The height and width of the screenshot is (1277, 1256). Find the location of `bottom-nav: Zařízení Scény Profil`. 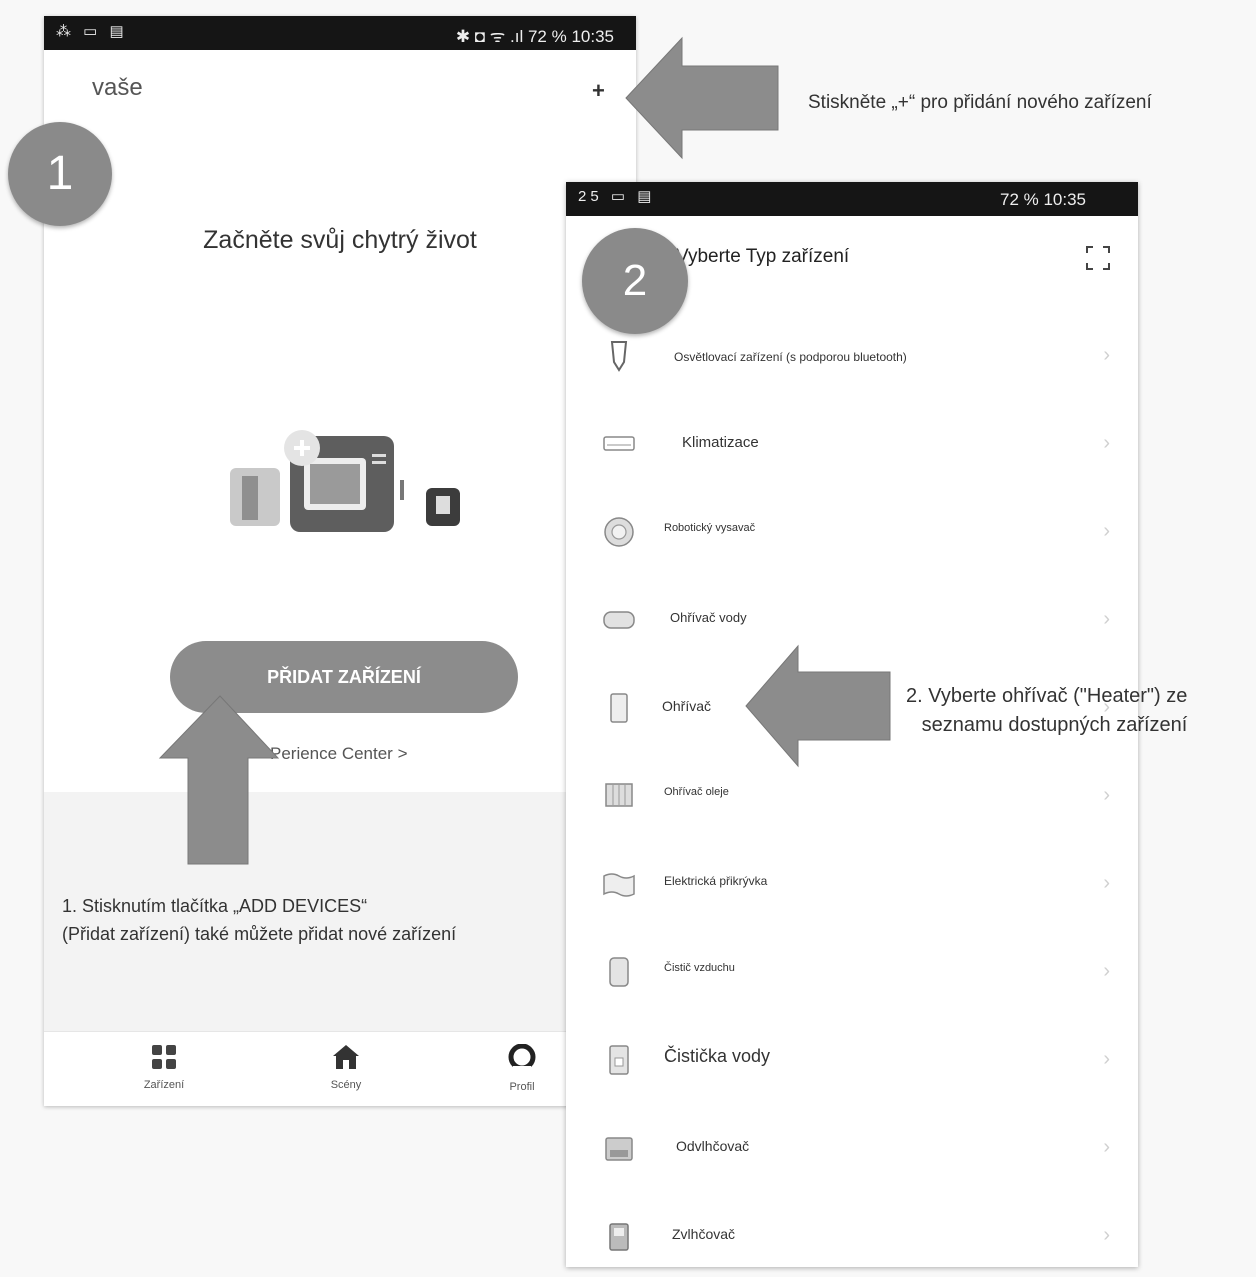

bottom-nav: Zařízení Scény Profil is located at coordinates (340, 1068).